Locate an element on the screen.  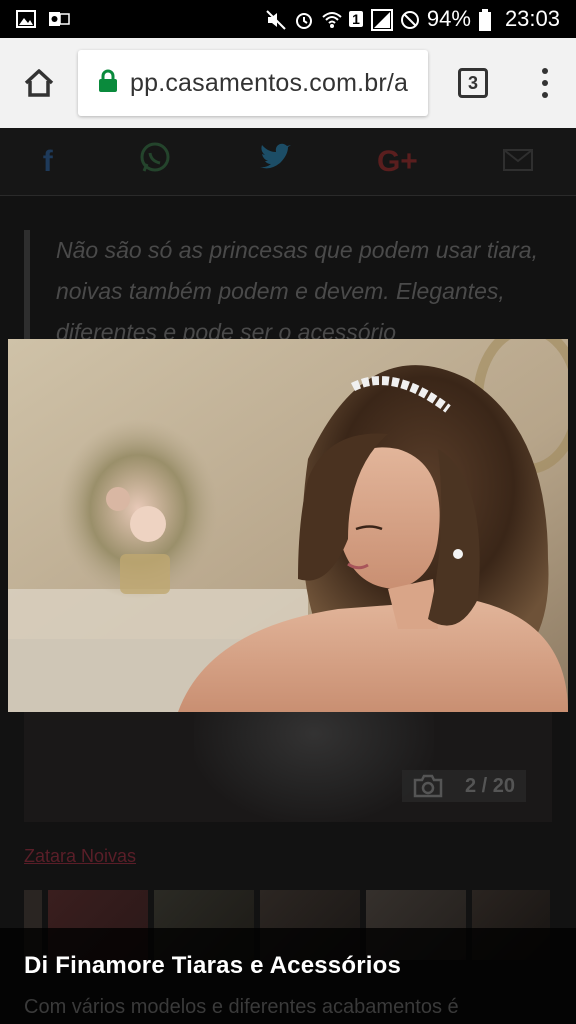
author-link: Zatara Noivas is located at coordinates (80, 856).